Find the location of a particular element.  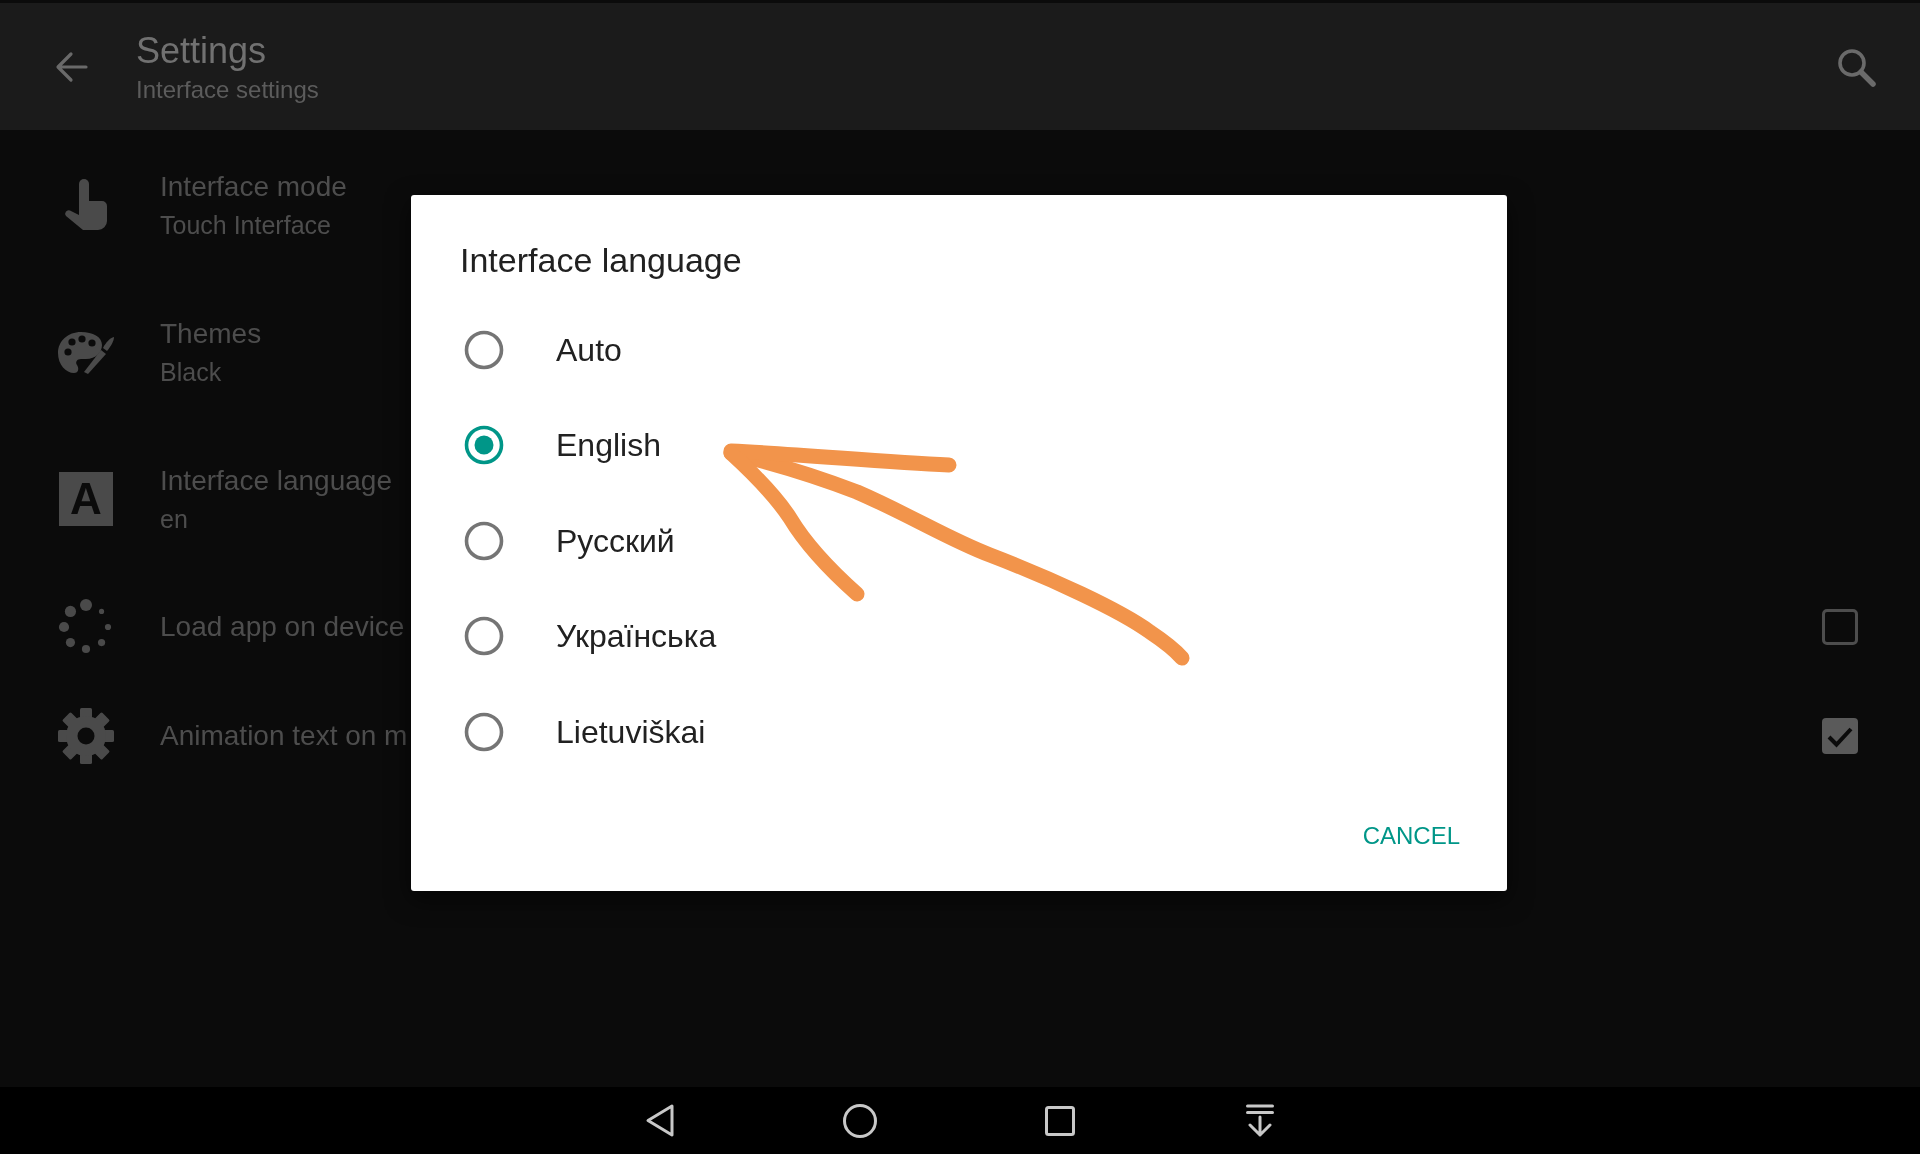

dialog-title: Interface language is located at coordinates (601, 260).